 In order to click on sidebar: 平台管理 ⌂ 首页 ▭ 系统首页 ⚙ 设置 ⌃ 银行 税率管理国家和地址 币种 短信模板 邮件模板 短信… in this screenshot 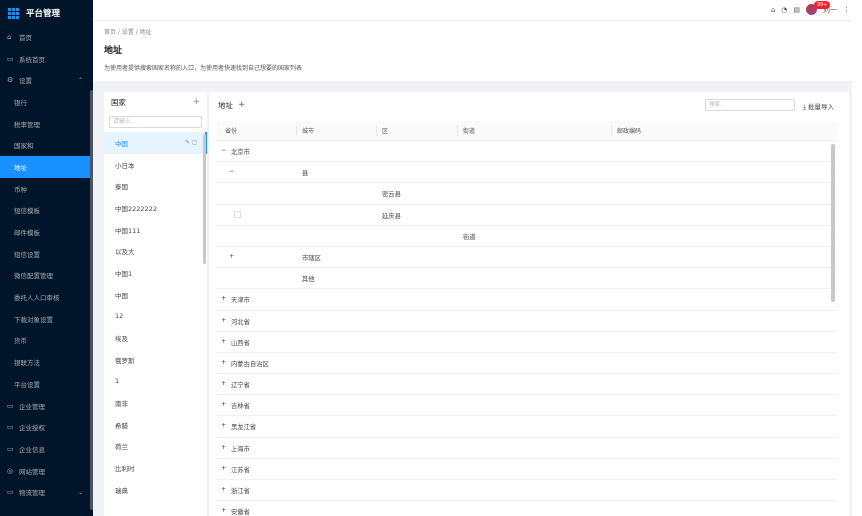, I will do `click(46, 258)`.